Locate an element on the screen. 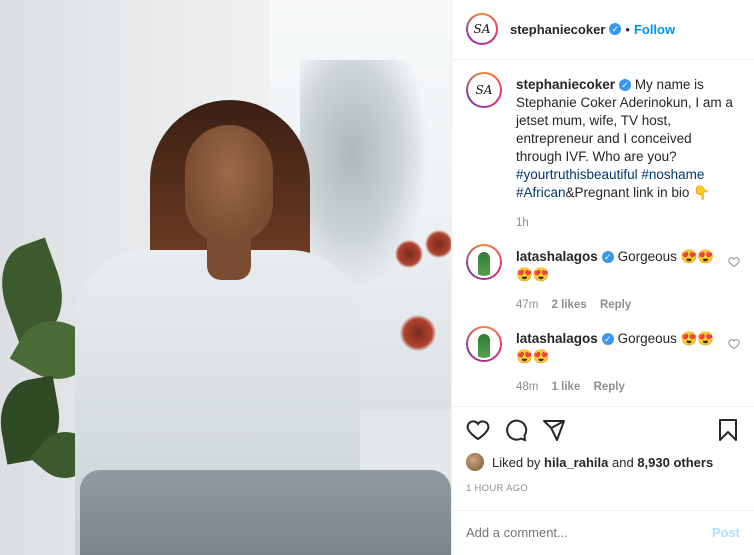 This screenshot has width=754, height=555. post-comment-button: Post is located at coordinates (726, 532).